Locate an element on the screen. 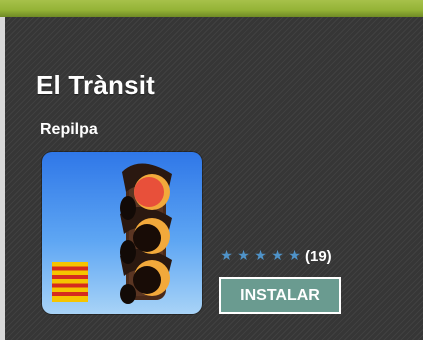 The image size is (423, 340). rating: ★ ★ ★ ★ ★ (19) is located at coordinates (275, 256).